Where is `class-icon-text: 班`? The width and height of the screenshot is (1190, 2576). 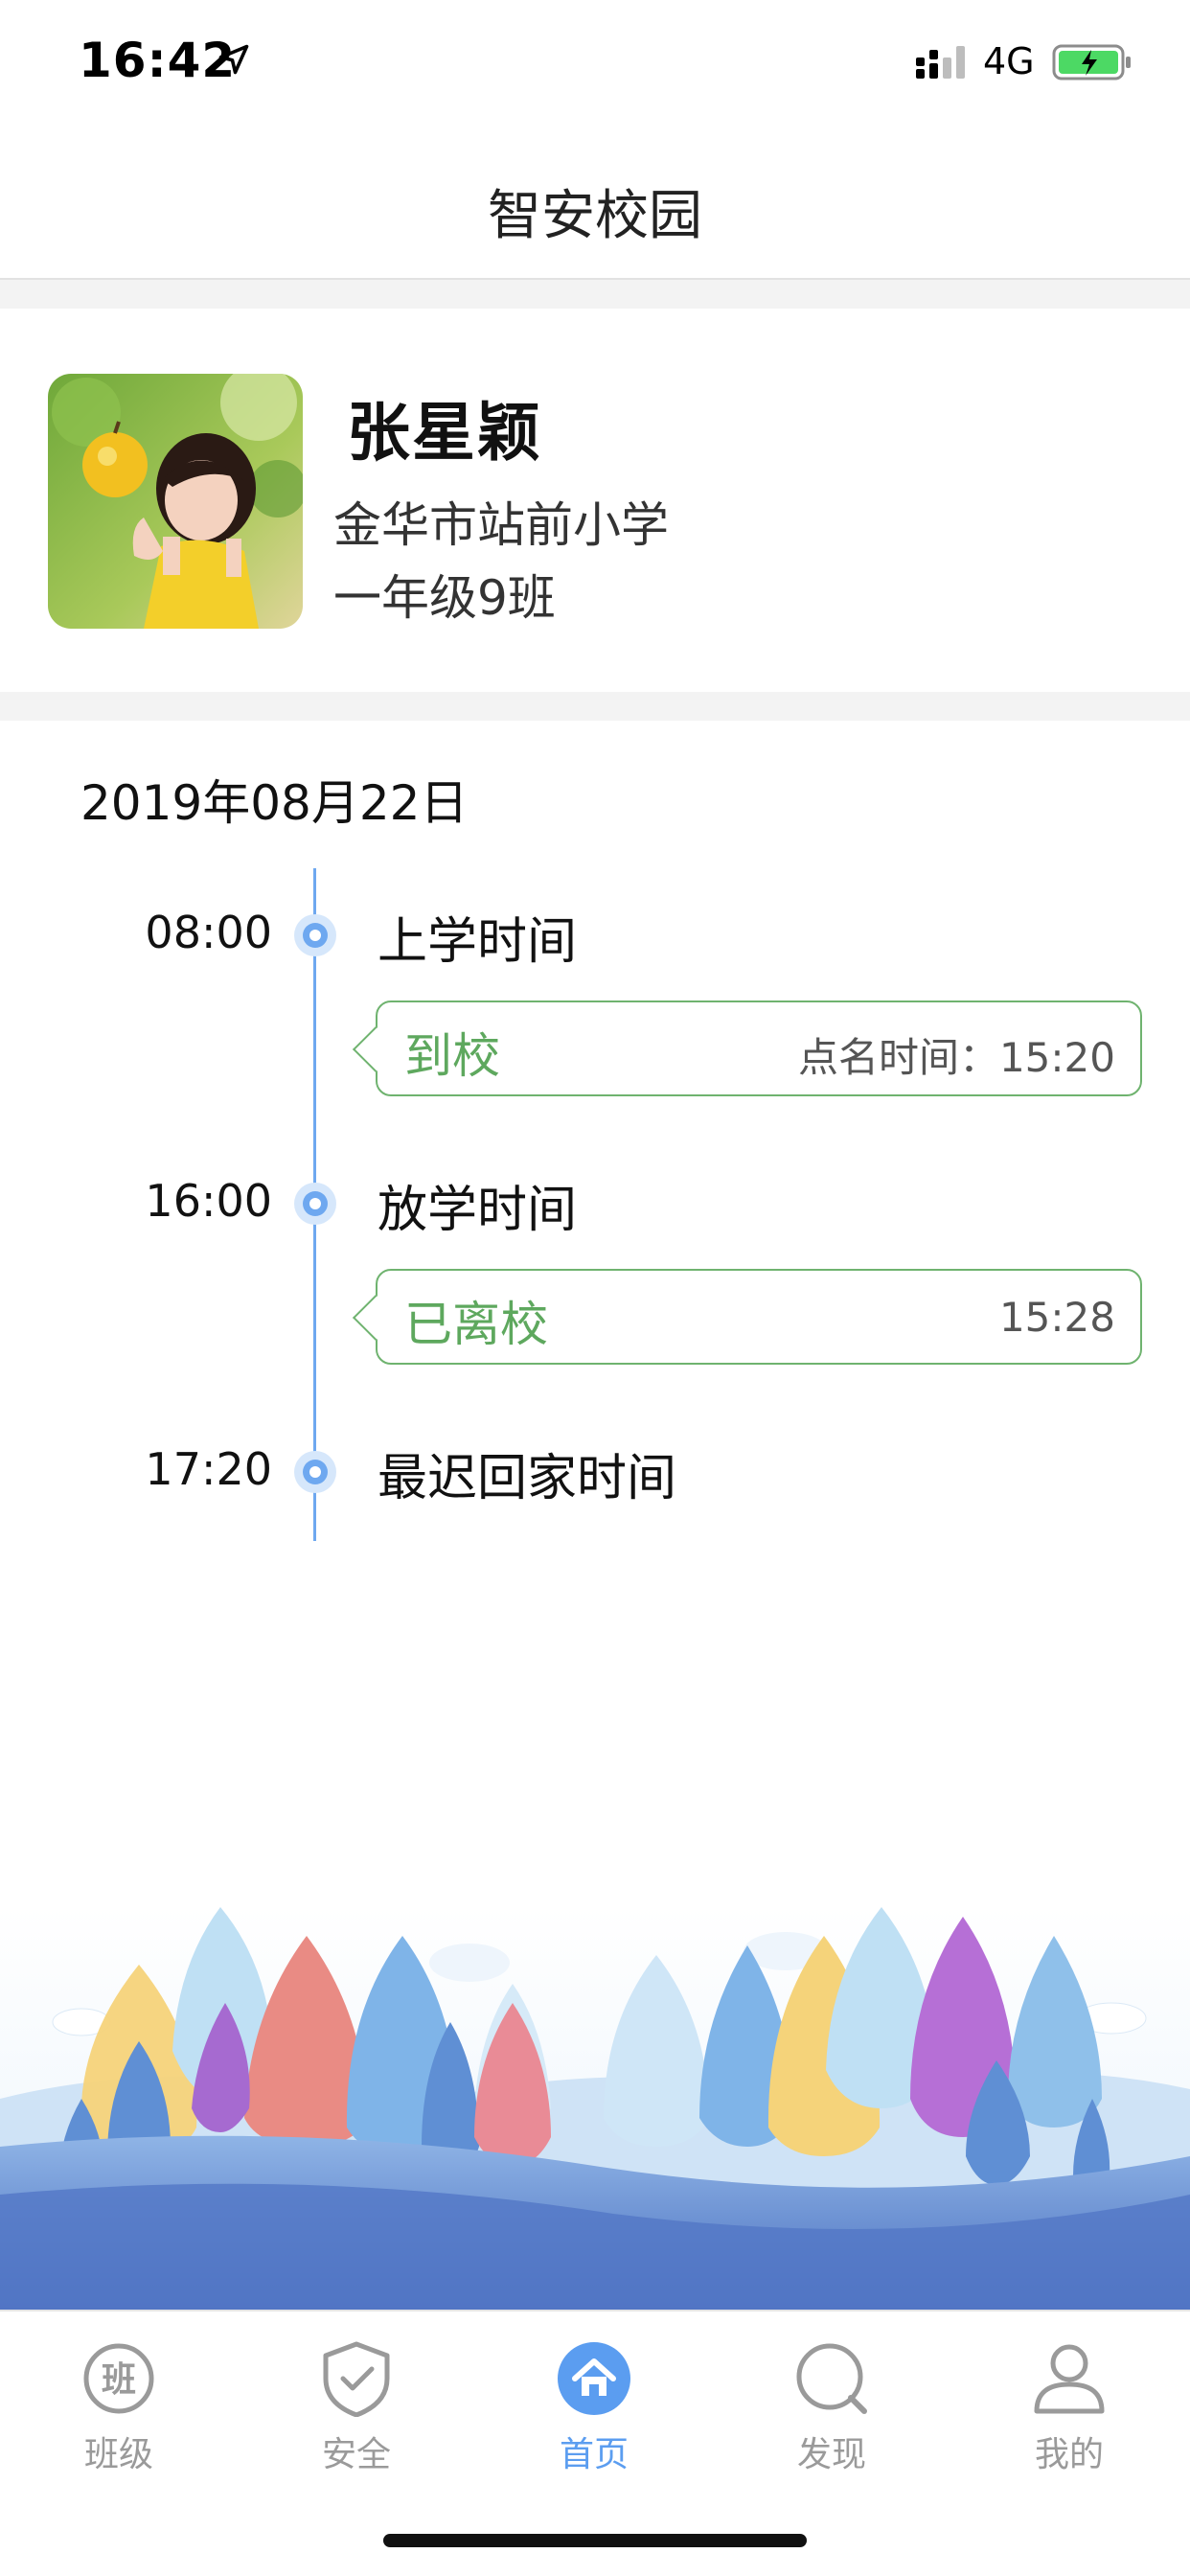
class-icon-text: 班 is located at coordinates (119, 2380).